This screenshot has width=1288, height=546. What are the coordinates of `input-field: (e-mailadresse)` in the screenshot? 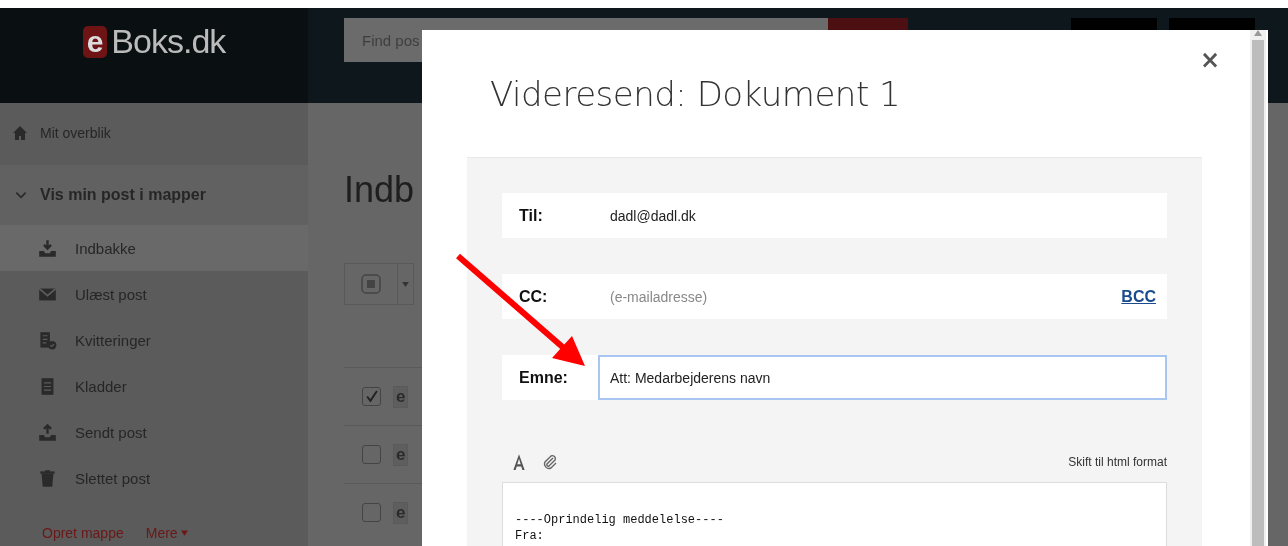 It's located at (860, 296).